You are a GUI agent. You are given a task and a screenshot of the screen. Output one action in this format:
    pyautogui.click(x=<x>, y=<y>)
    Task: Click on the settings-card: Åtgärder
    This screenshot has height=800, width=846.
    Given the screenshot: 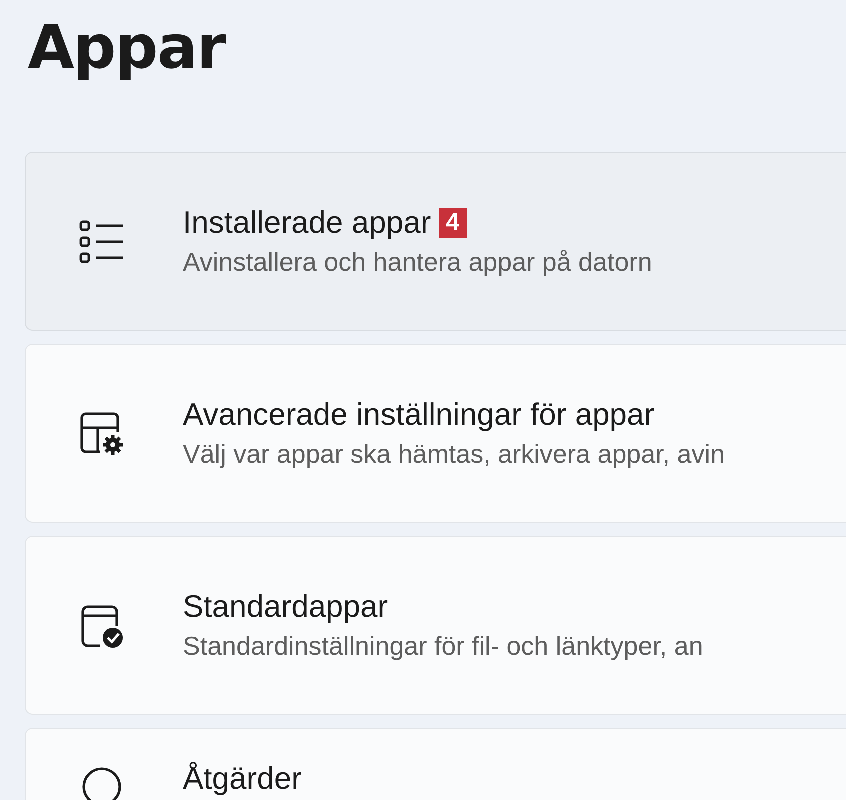 What is the action you would take?
    pyautogui.click(x=435, y=764)
    